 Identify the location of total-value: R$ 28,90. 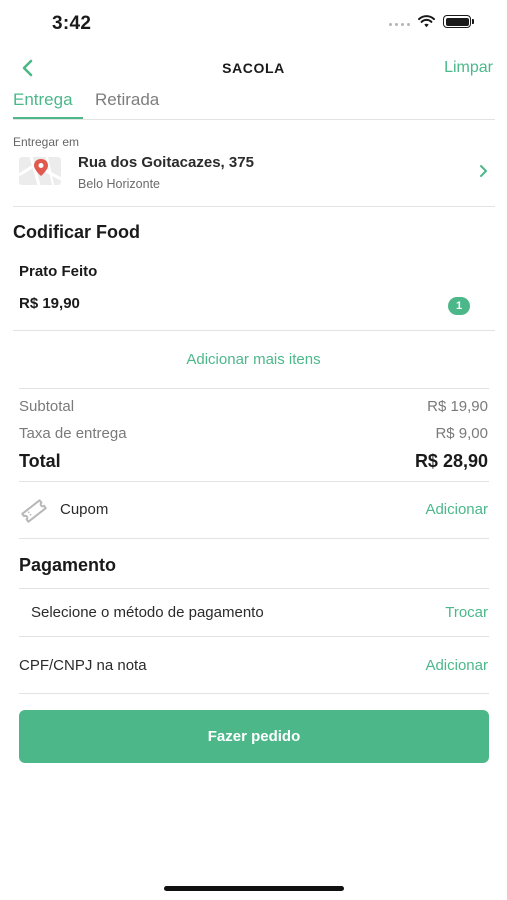
(451, 461).